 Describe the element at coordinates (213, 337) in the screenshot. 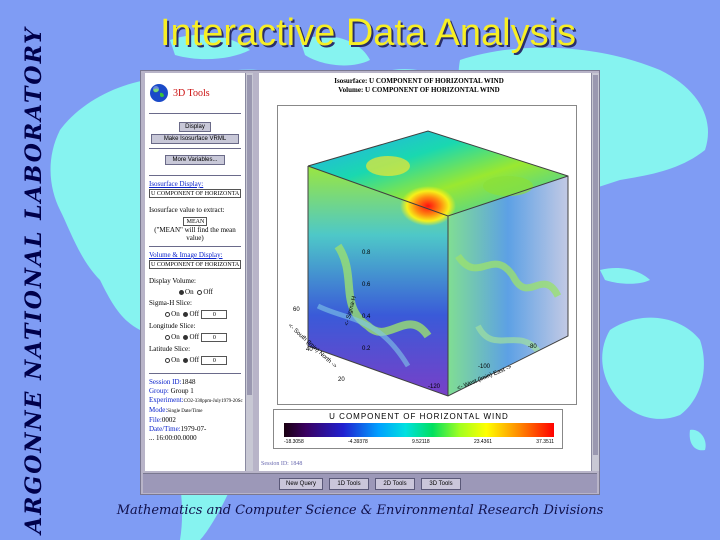

I see `longitude-slice-input: 0` at that location.